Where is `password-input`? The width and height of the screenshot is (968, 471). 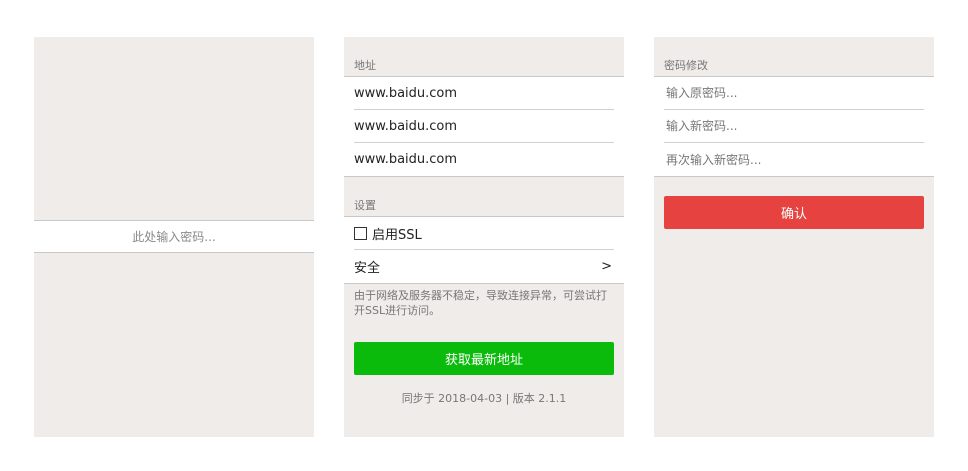
password-input is located at coordinates (174, 236).